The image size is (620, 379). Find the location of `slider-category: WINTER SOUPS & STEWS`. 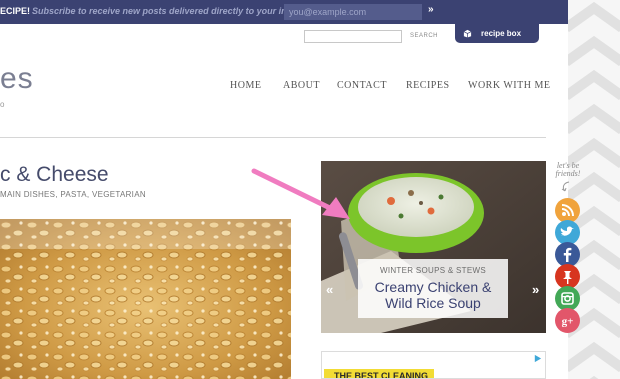

slider-category: WINTER SOUPS & STEWS is located at coordinates (432, 270).